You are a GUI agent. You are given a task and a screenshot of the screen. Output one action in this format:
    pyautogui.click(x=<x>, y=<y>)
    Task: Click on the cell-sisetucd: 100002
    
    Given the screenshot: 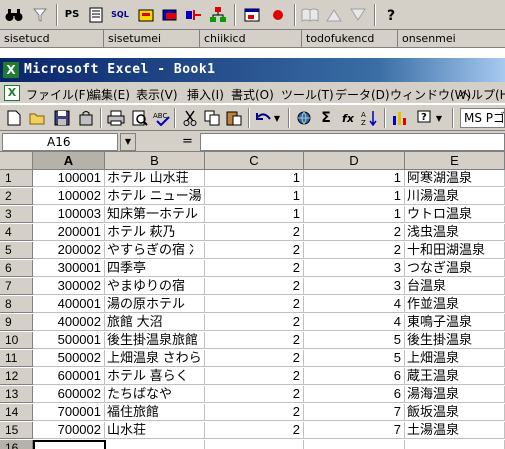 What is the action you would take?
    pyautogui.click(x=69, y=196)
    